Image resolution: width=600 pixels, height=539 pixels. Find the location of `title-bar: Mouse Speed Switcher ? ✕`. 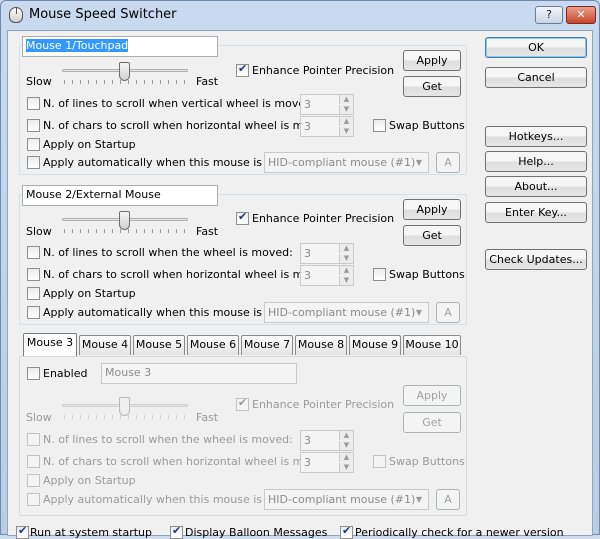

title-bar: Mouse Speed Switcher ? ✕ is located at coordinates (300, 15).